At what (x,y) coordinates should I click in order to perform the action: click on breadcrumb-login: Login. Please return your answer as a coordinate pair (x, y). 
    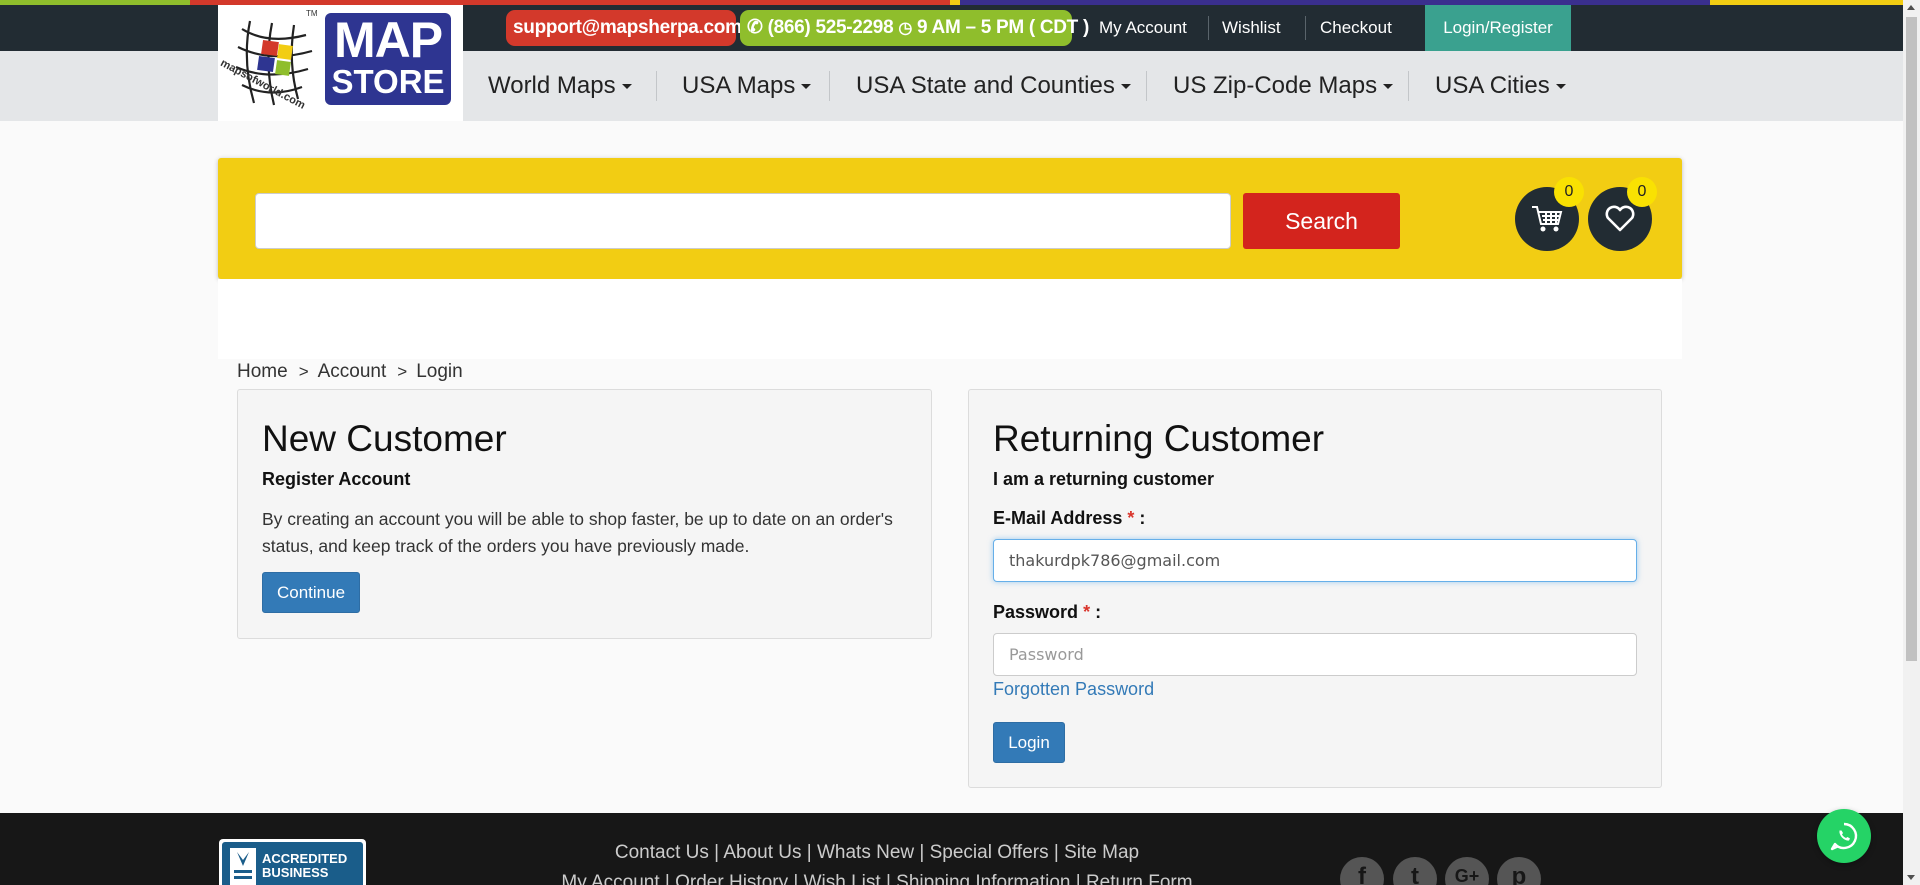
    Looking at the image, I should click on (439, 371).